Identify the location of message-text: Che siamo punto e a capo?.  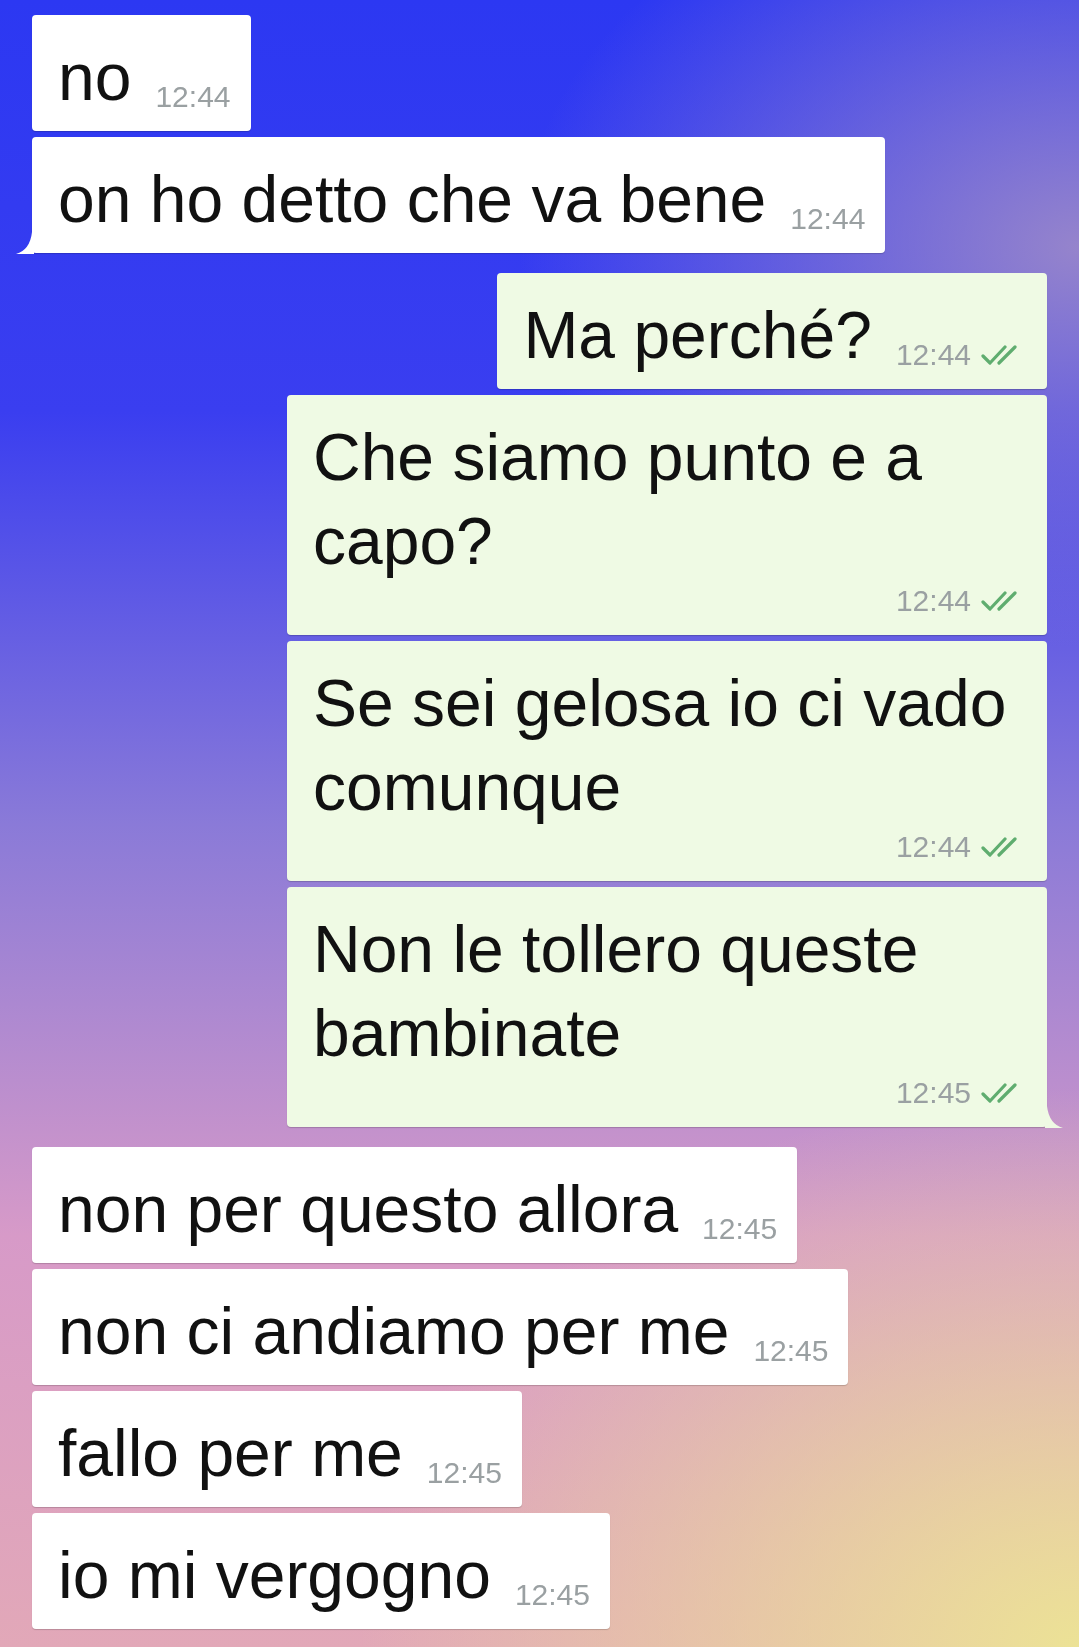
(618, 499).